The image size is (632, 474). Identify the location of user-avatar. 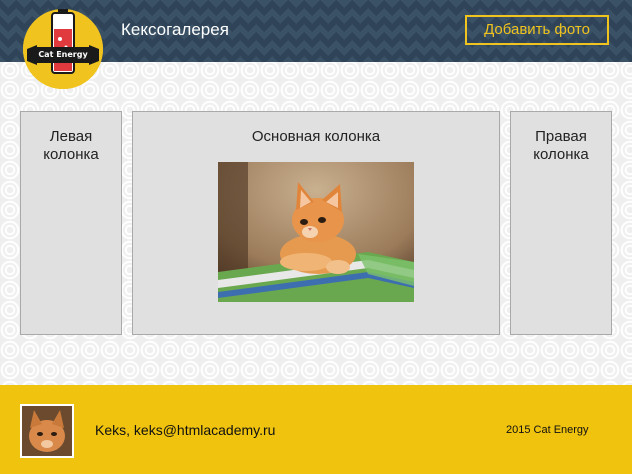
(47, 431).